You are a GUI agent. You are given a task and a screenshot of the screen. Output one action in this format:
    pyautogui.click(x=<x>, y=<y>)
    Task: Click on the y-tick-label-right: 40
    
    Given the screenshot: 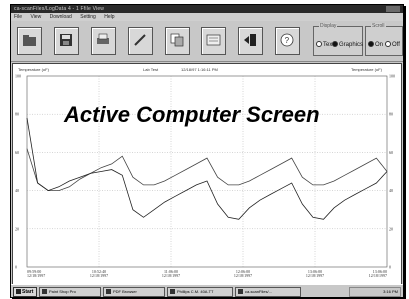 What is the action you would take?
    pyautogui.click(x=391, y=190)
    